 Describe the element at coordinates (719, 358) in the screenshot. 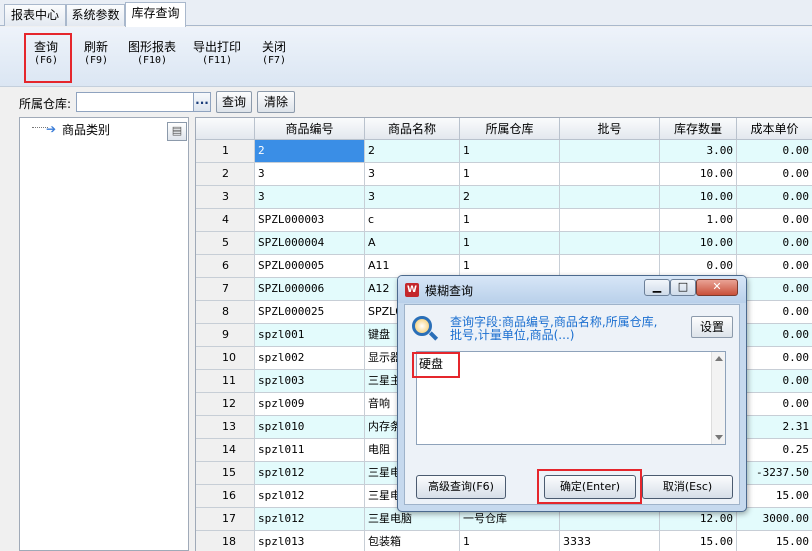

I see `scroll-up-icon` at that location.